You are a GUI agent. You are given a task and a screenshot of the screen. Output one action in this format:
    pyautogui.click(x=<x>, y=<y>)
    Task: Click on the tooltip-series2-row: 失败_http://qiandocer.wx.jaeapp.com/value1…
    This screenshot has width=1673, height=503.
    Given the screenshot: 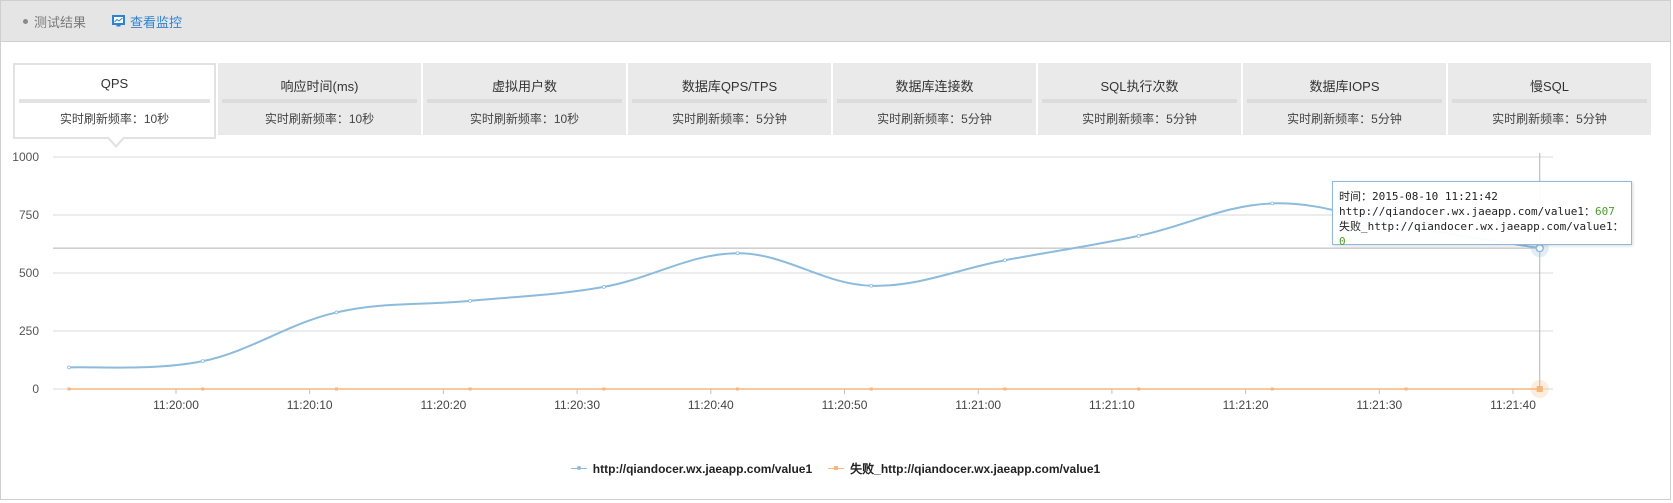 What is the action you would take?
    pyautogui.click(x=1482, y=234)
    